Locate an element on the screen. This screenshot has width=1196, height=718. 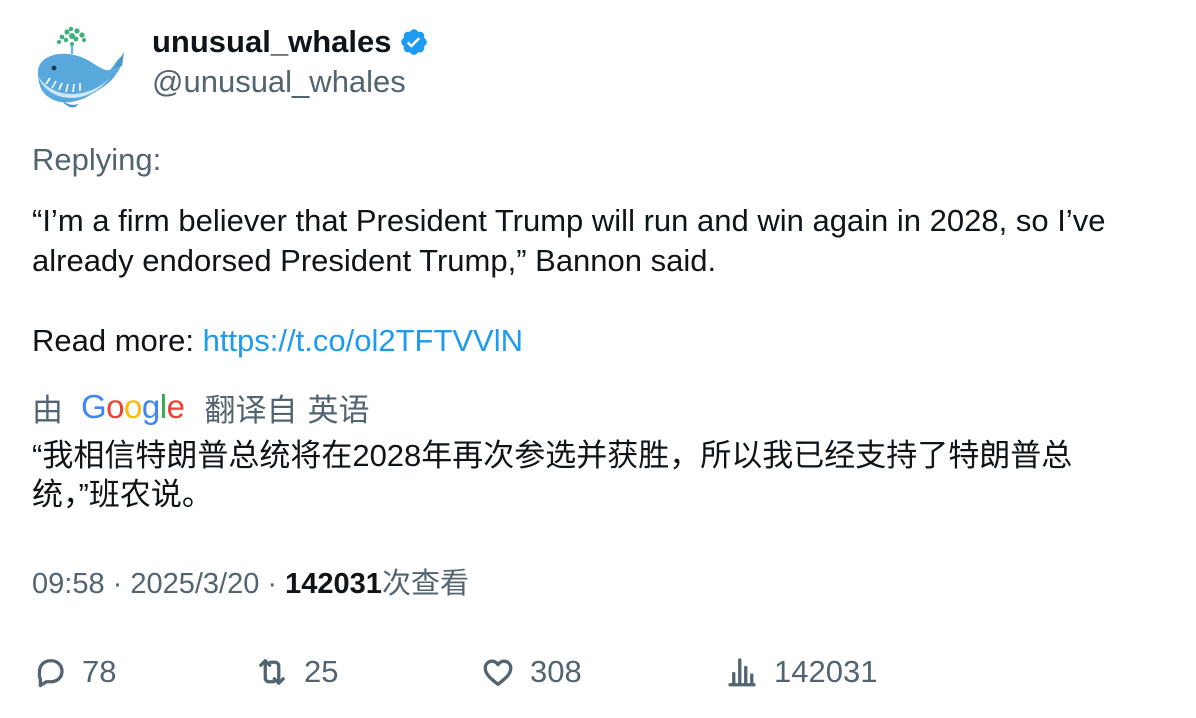
retweet-icon is located at coordinates (272, 672).